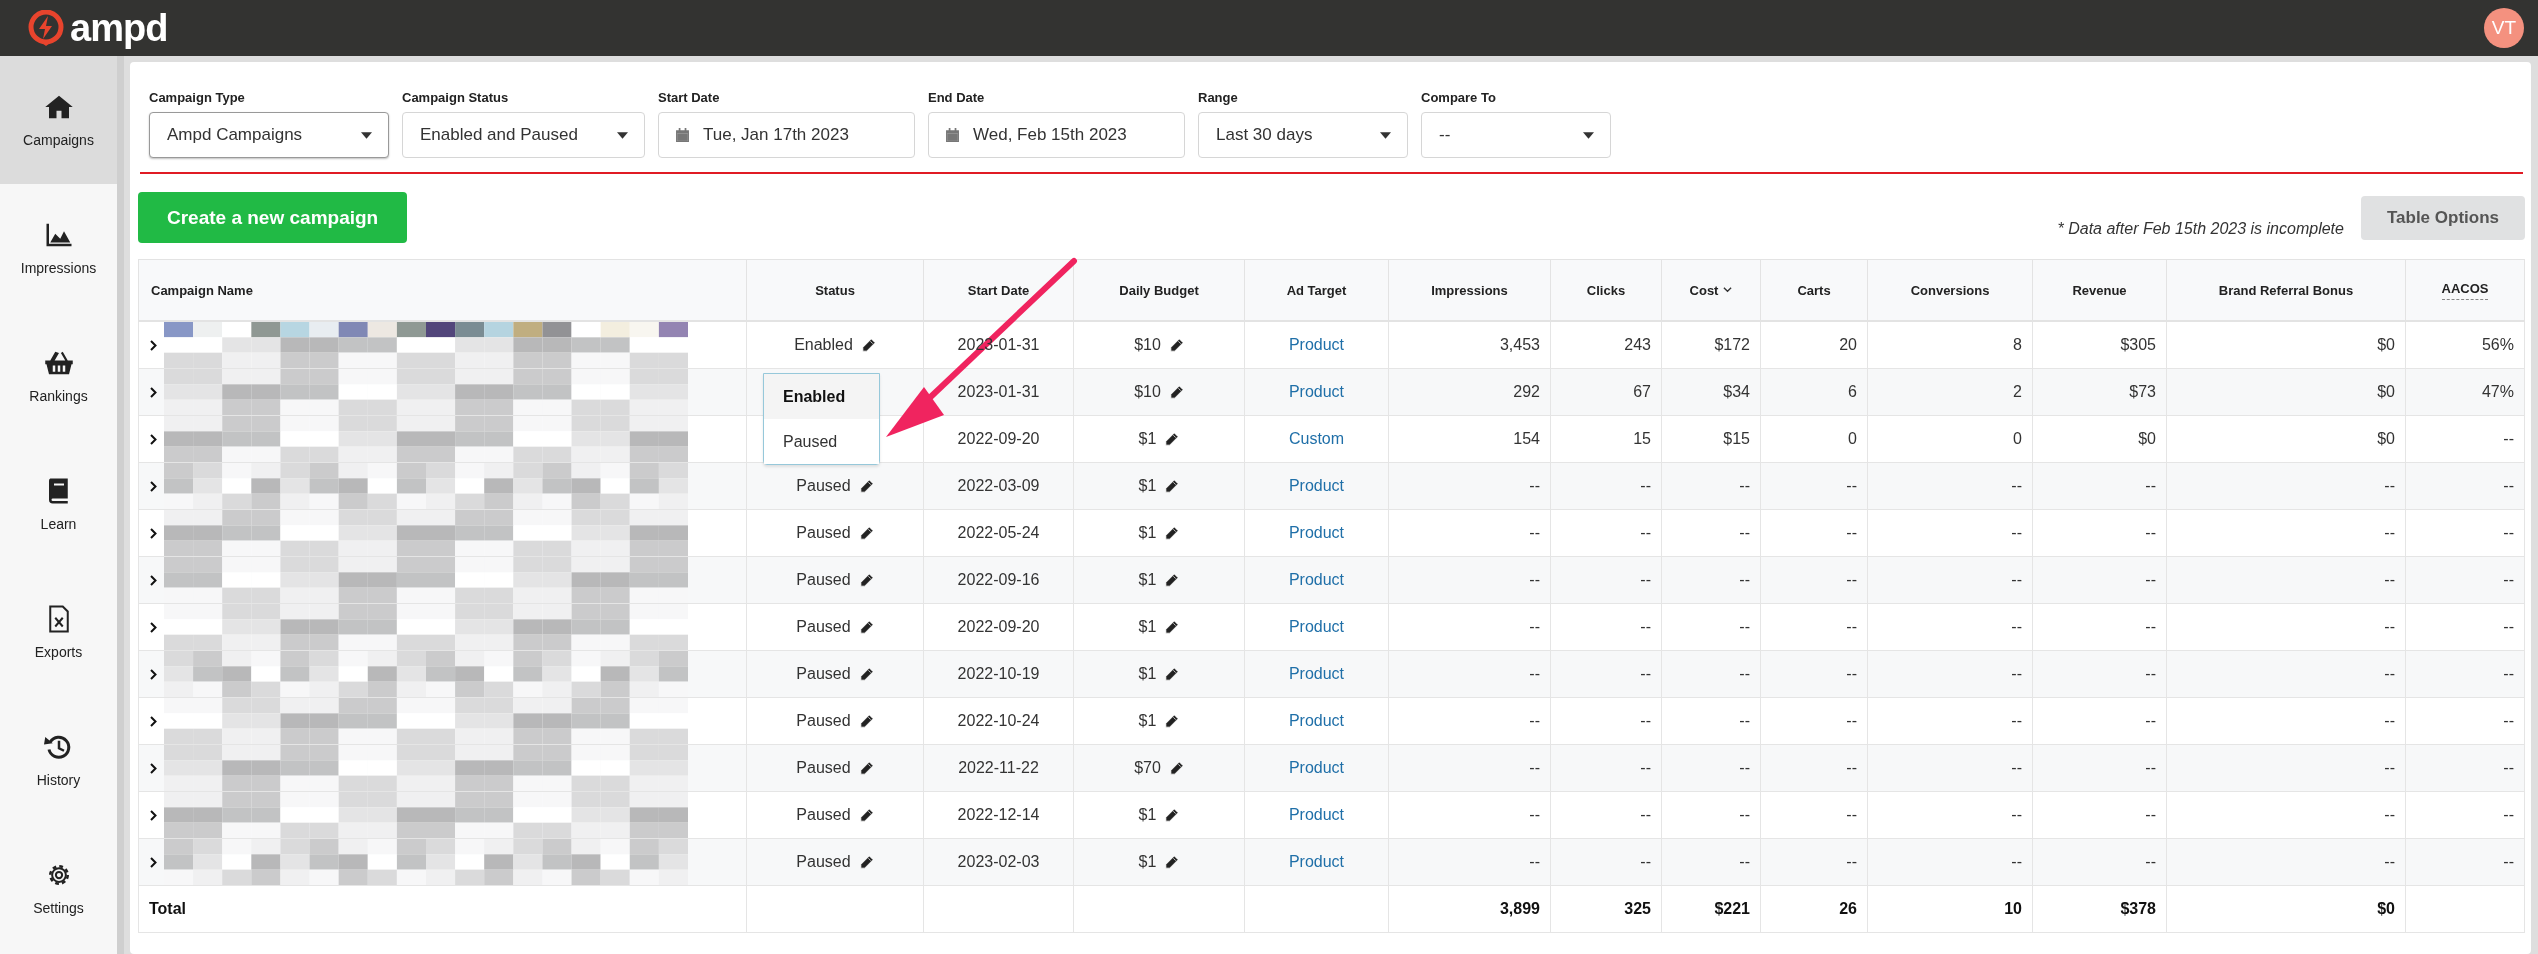 Image resolution: width=2538 pixels, height=954 pixels. Describe the element at coordinates (998, 290) in the screenshot. I see `column-header: Start Date` at that location.